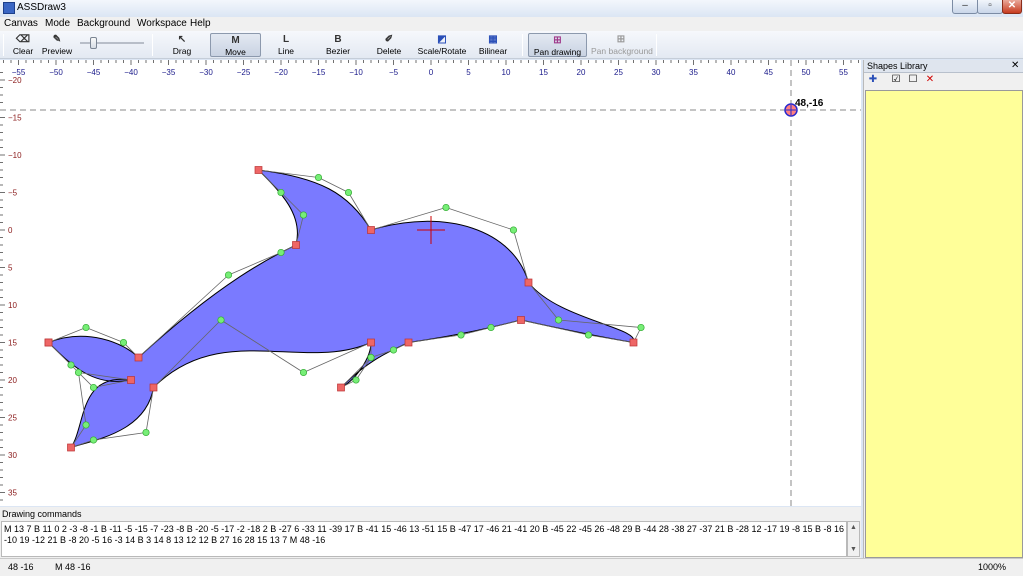 The width and height of the screenshot is (1023, 576). What do you see at coordinates (57, 51) in the screenshot?
I see `preview-label: Preview` at bounding box center [57, 51].